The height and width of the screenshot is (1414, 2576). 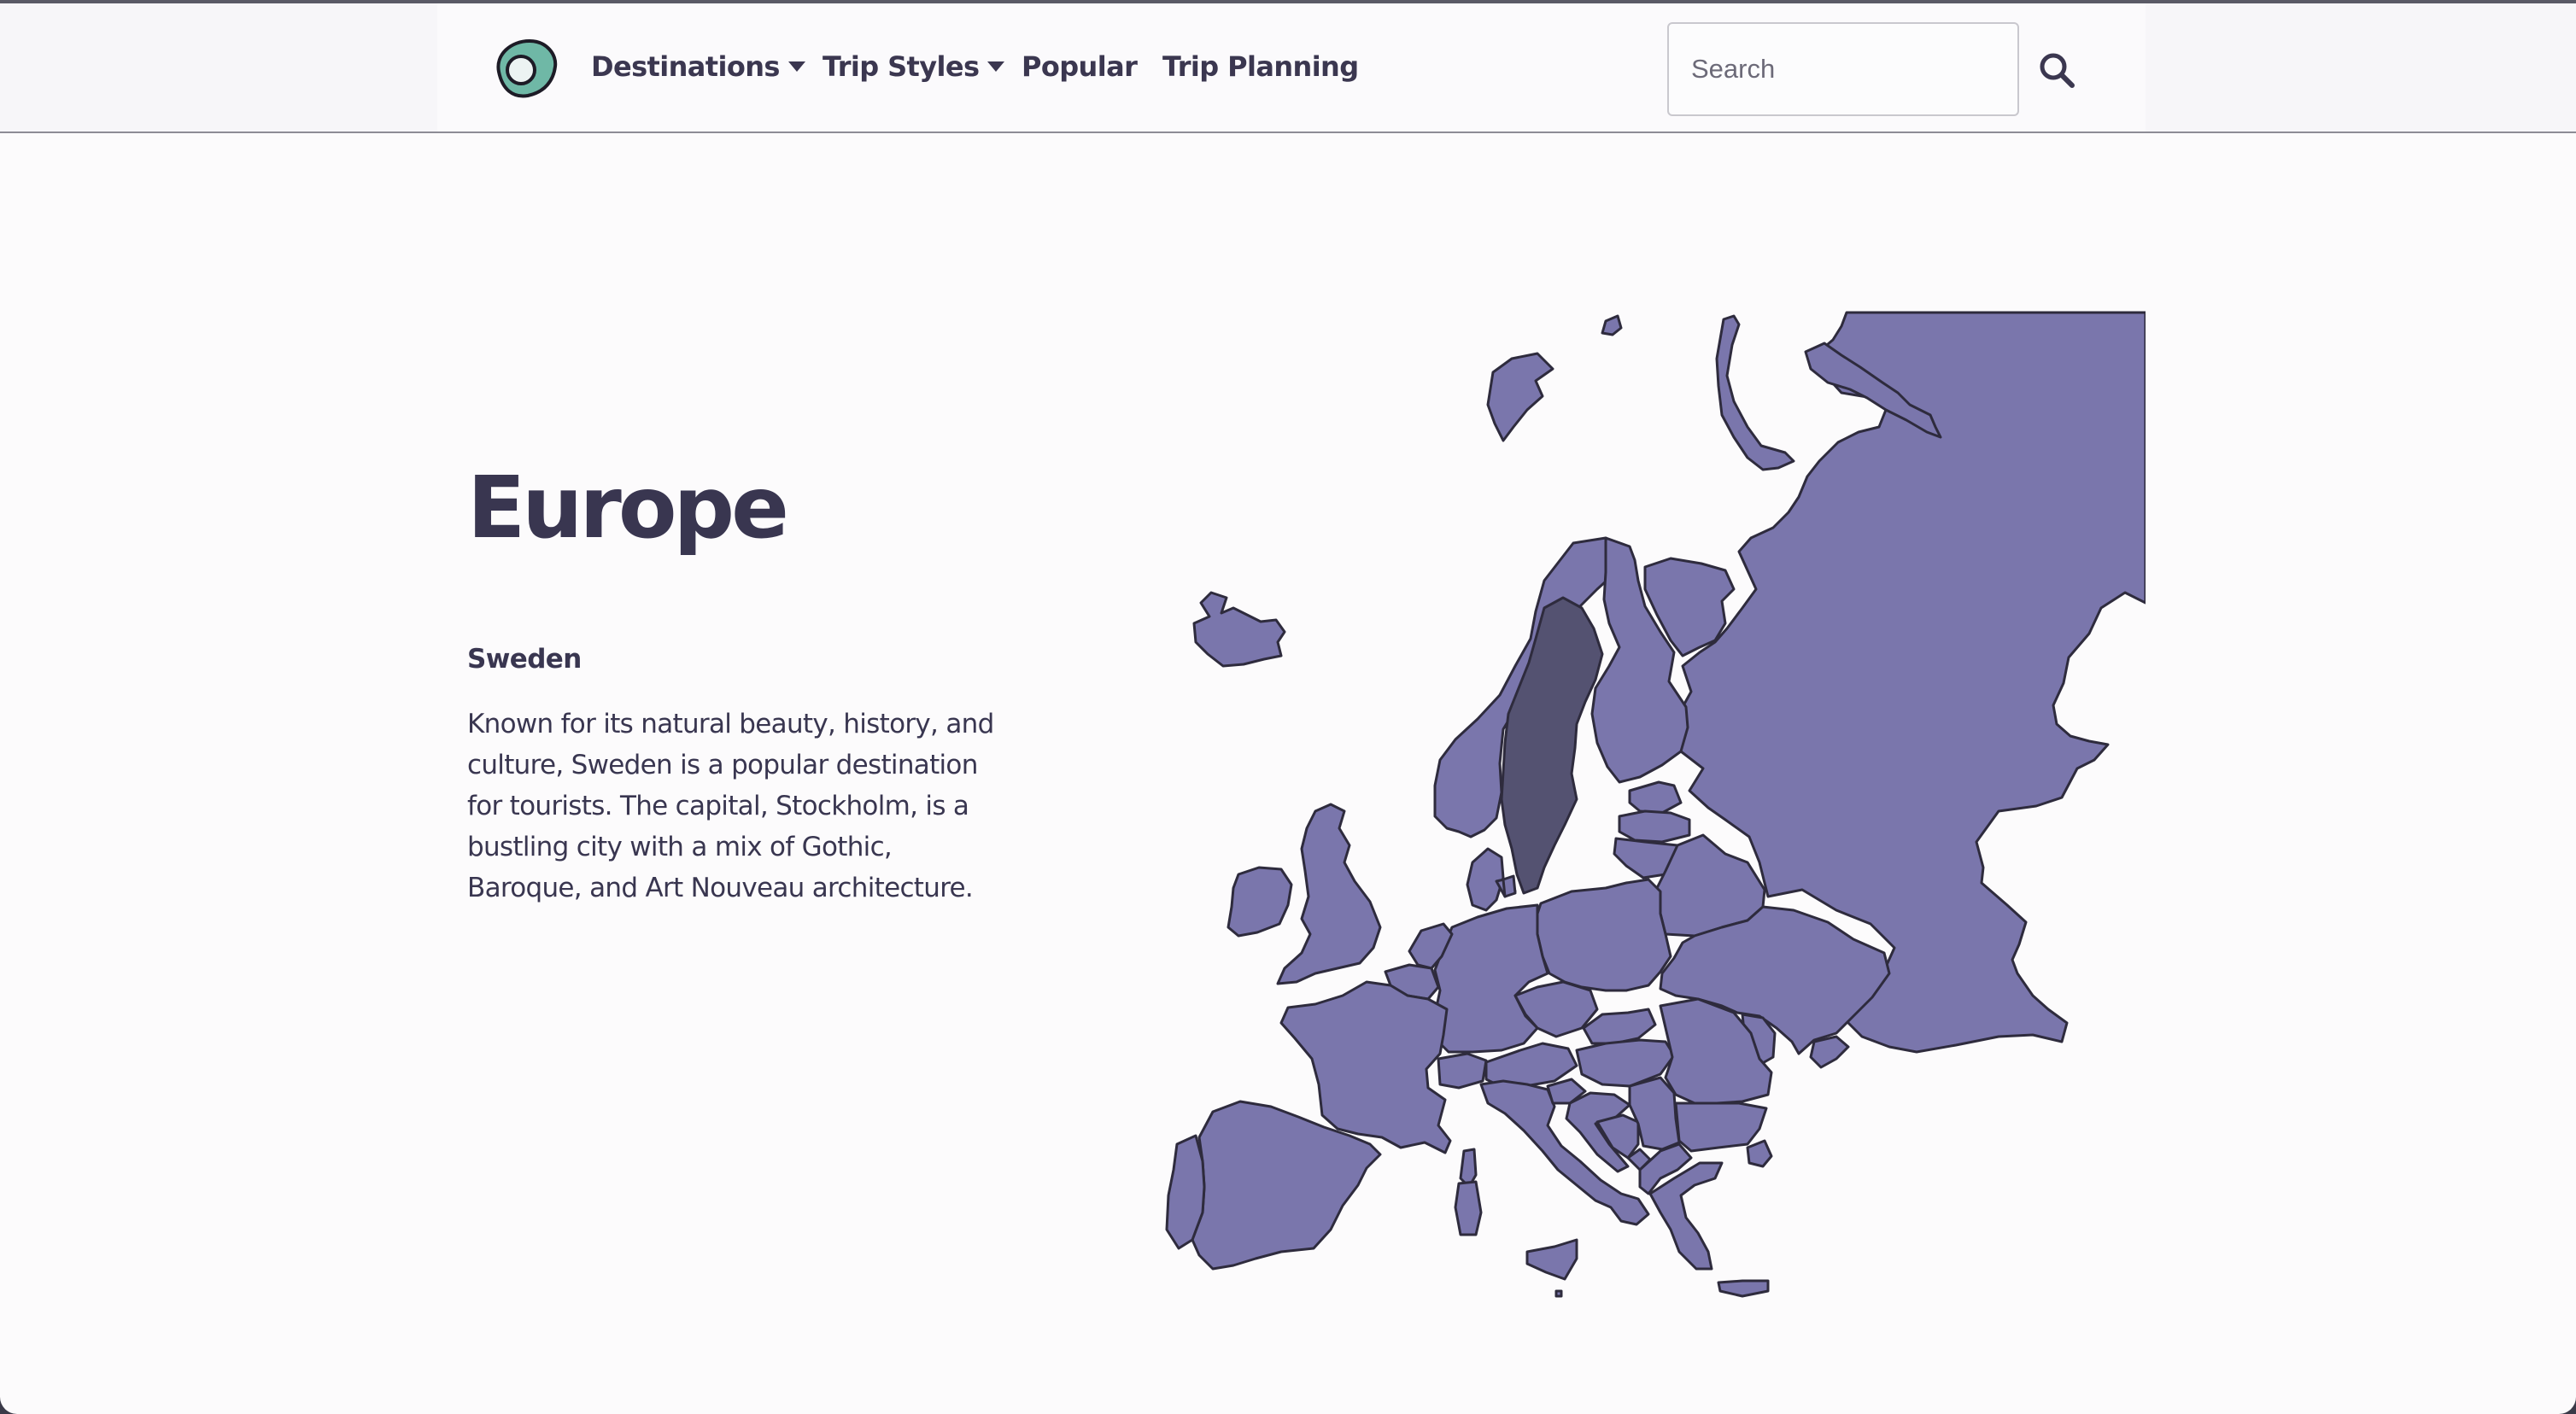 I want to click on map-region-turkey-edge, so click(x=1759, y=1154).